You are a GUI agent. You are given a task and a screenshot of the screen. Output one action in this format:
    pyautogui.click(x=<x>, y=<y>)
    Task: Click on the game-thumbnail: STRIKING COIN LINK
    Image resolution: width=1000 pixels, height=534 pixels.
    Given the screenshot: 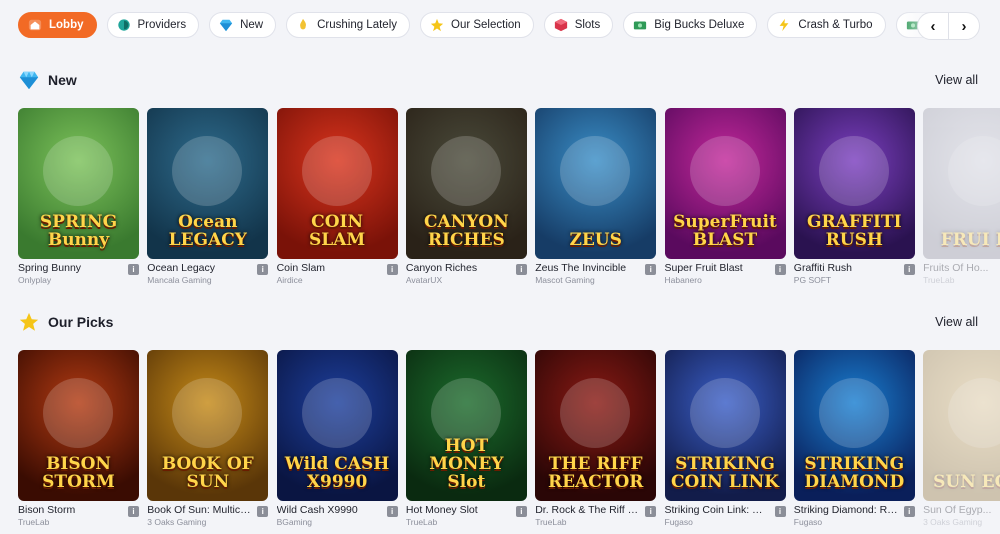 What is the action you would take?
    pyautogui.click(x=725, y=425)
    